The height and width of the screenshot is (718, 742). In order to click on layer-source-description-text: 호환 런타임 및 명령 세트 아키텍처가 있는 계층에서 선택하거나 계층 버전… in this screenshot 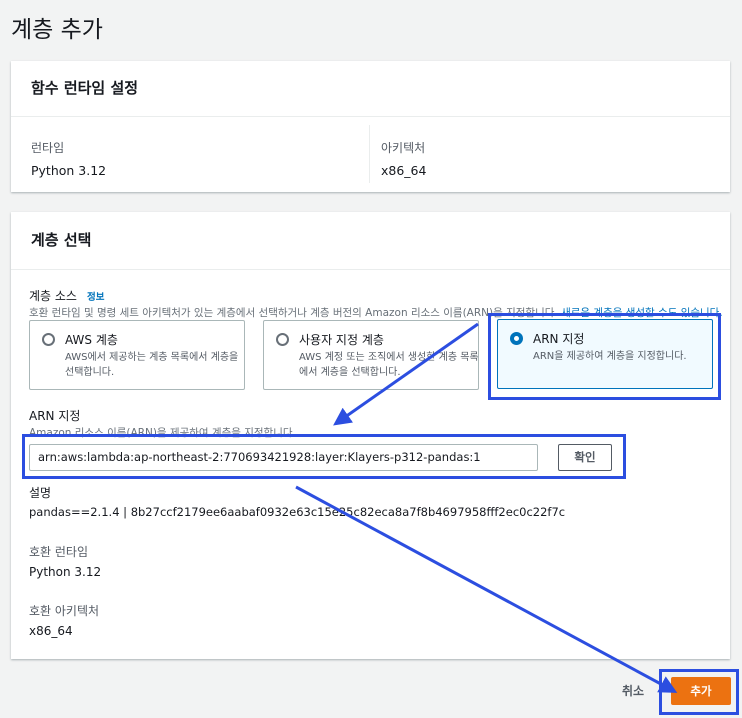, I will do `click(293, 313)`.